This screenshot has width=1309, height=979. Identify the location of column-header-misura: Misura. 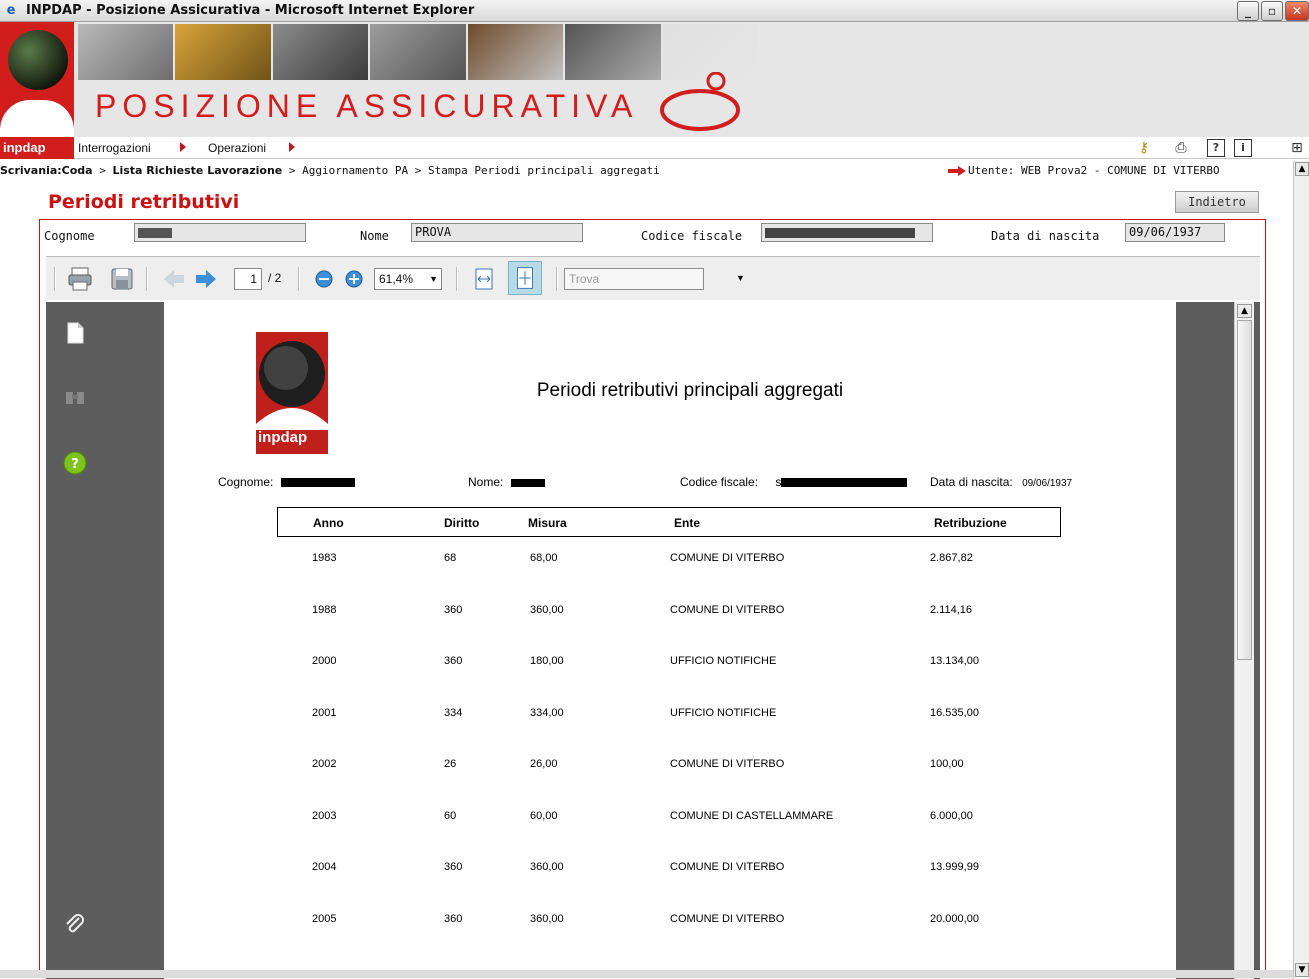
(547, 523).